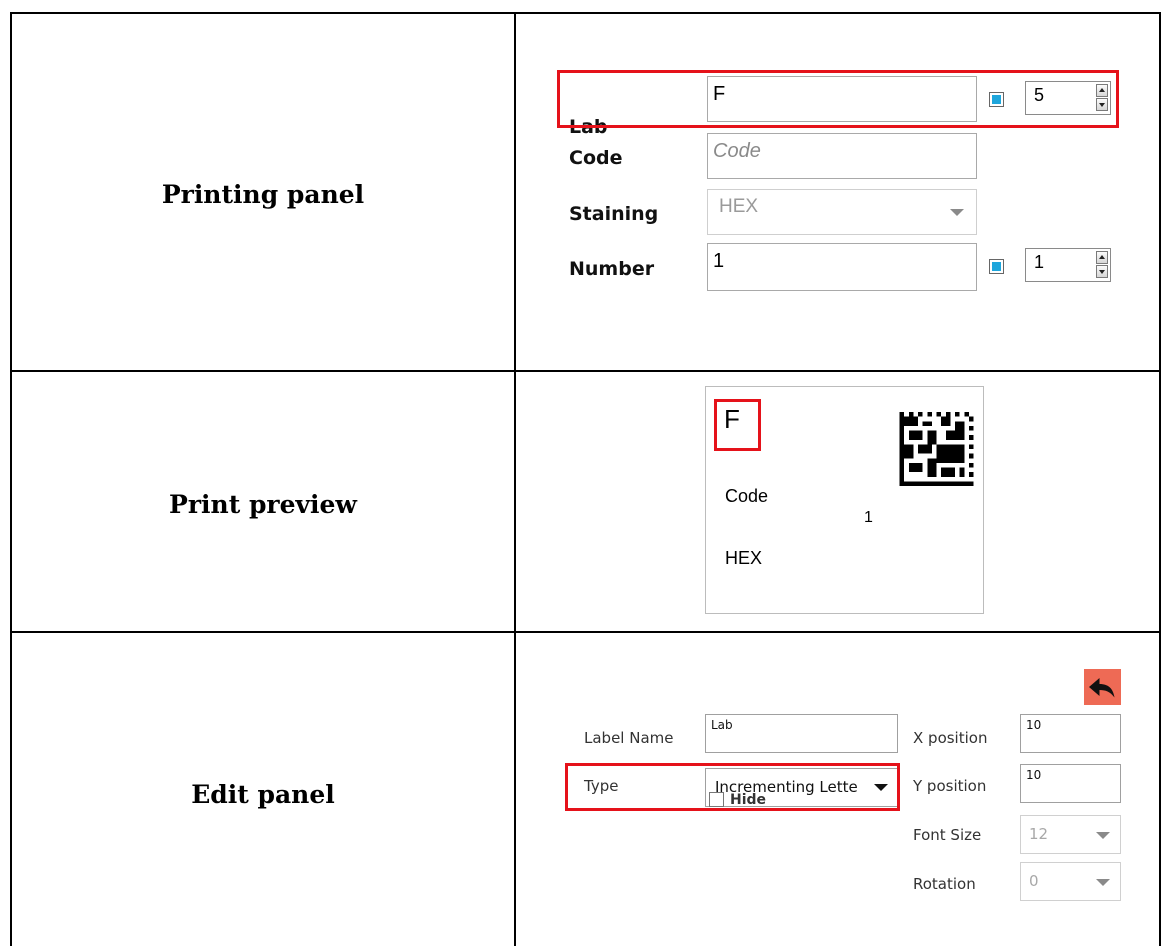 The height and width of the screenshot is (946, 1161). What do you see at coordinates (263, 794) in the screenshot?
I see `row-label-edit-panel: Edit panel` at bounding box center [263, 794].